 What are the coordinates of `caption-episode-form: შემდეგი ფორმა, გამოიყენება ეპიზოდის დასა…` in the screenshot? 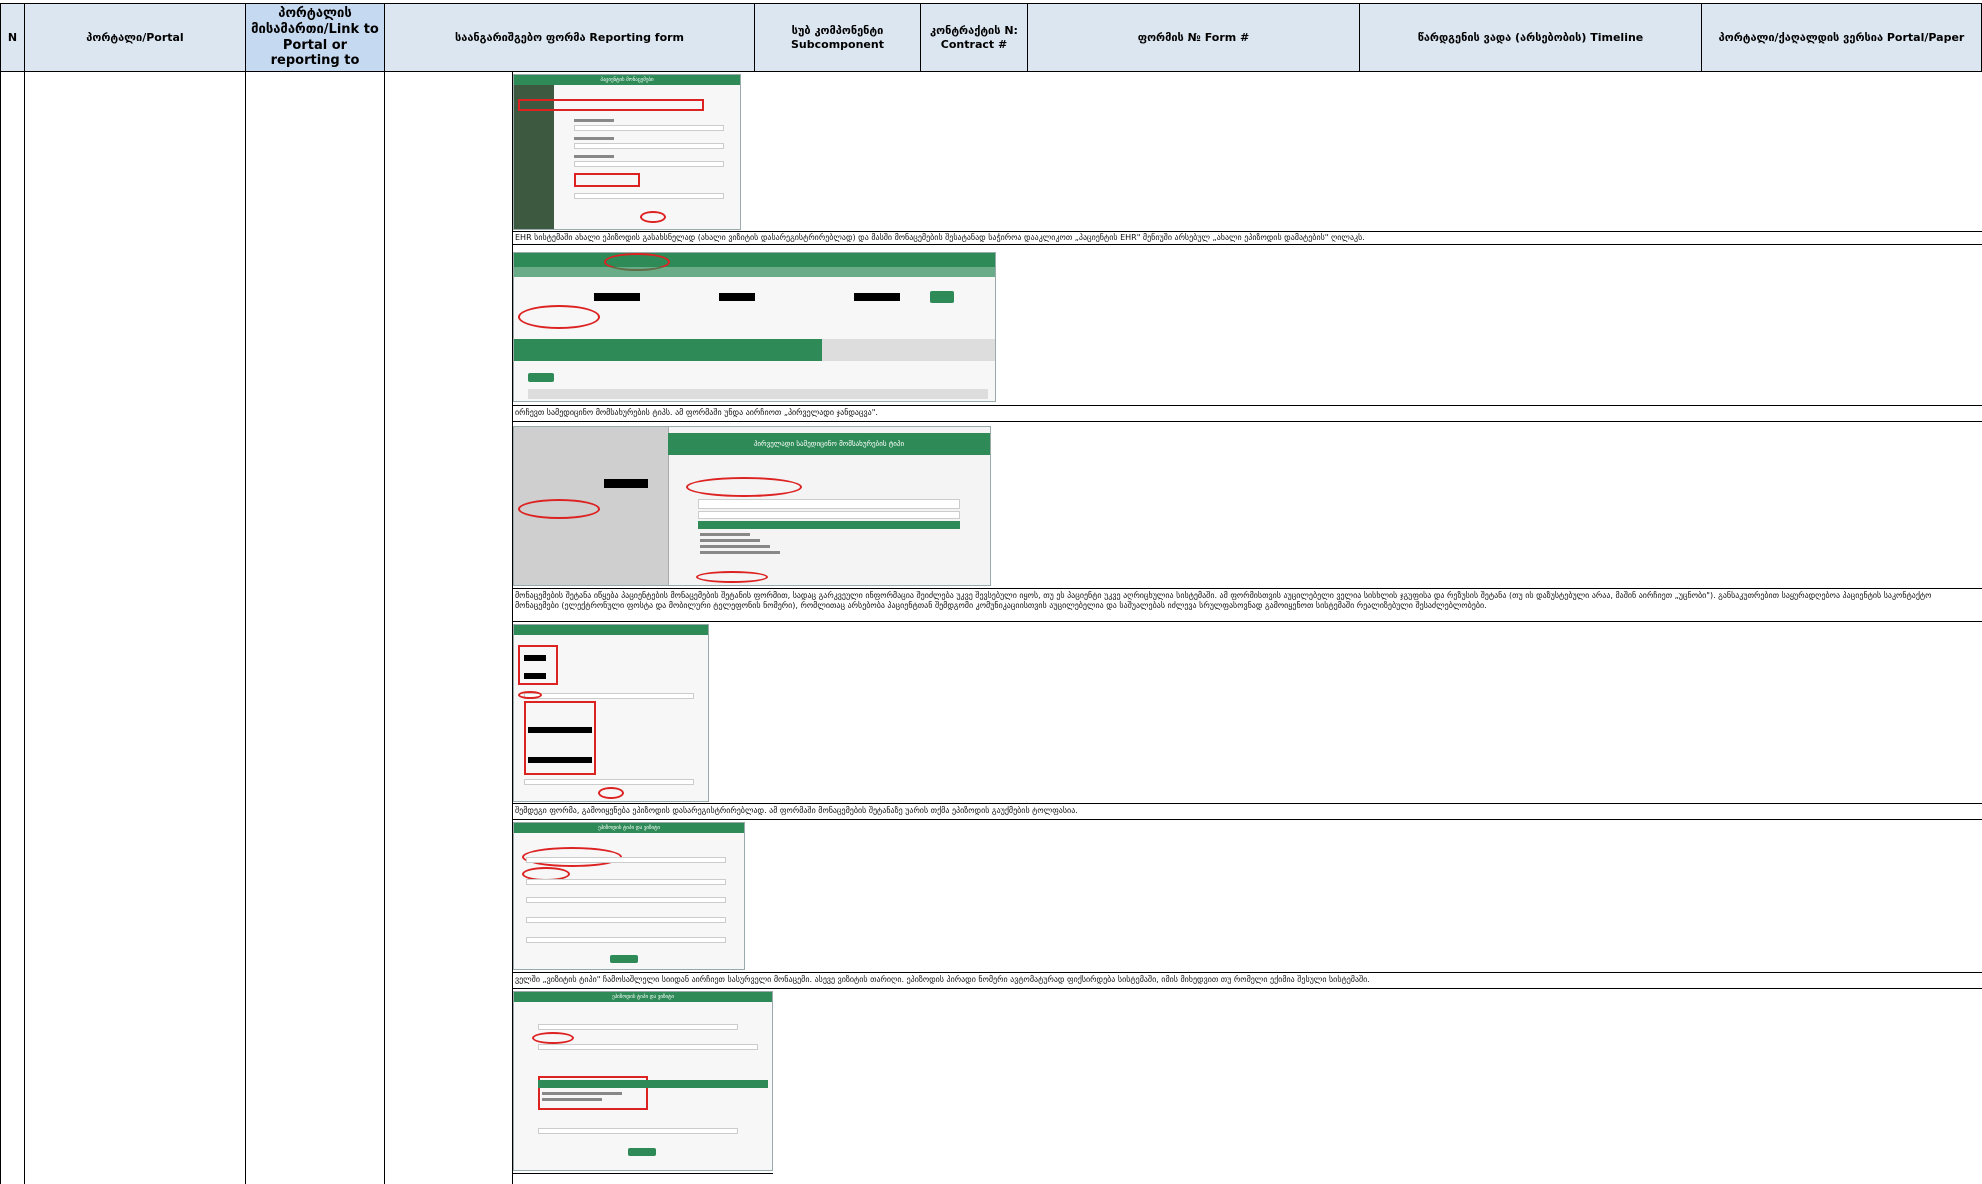 It's located at (796, 810).